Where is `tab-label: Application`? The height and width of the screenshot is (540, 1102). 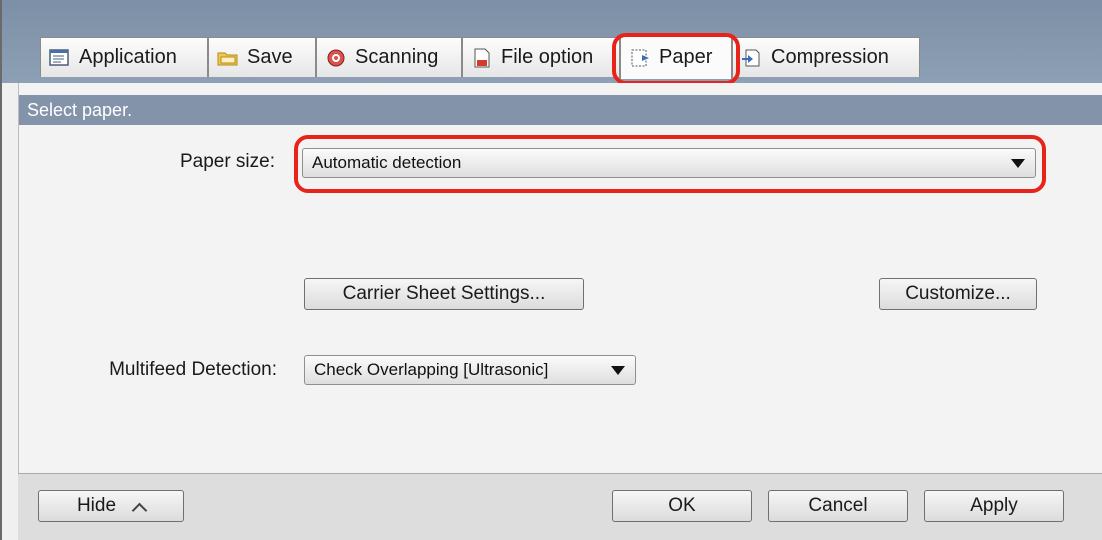 tab-label: Application is located at coordinates (128, 57).